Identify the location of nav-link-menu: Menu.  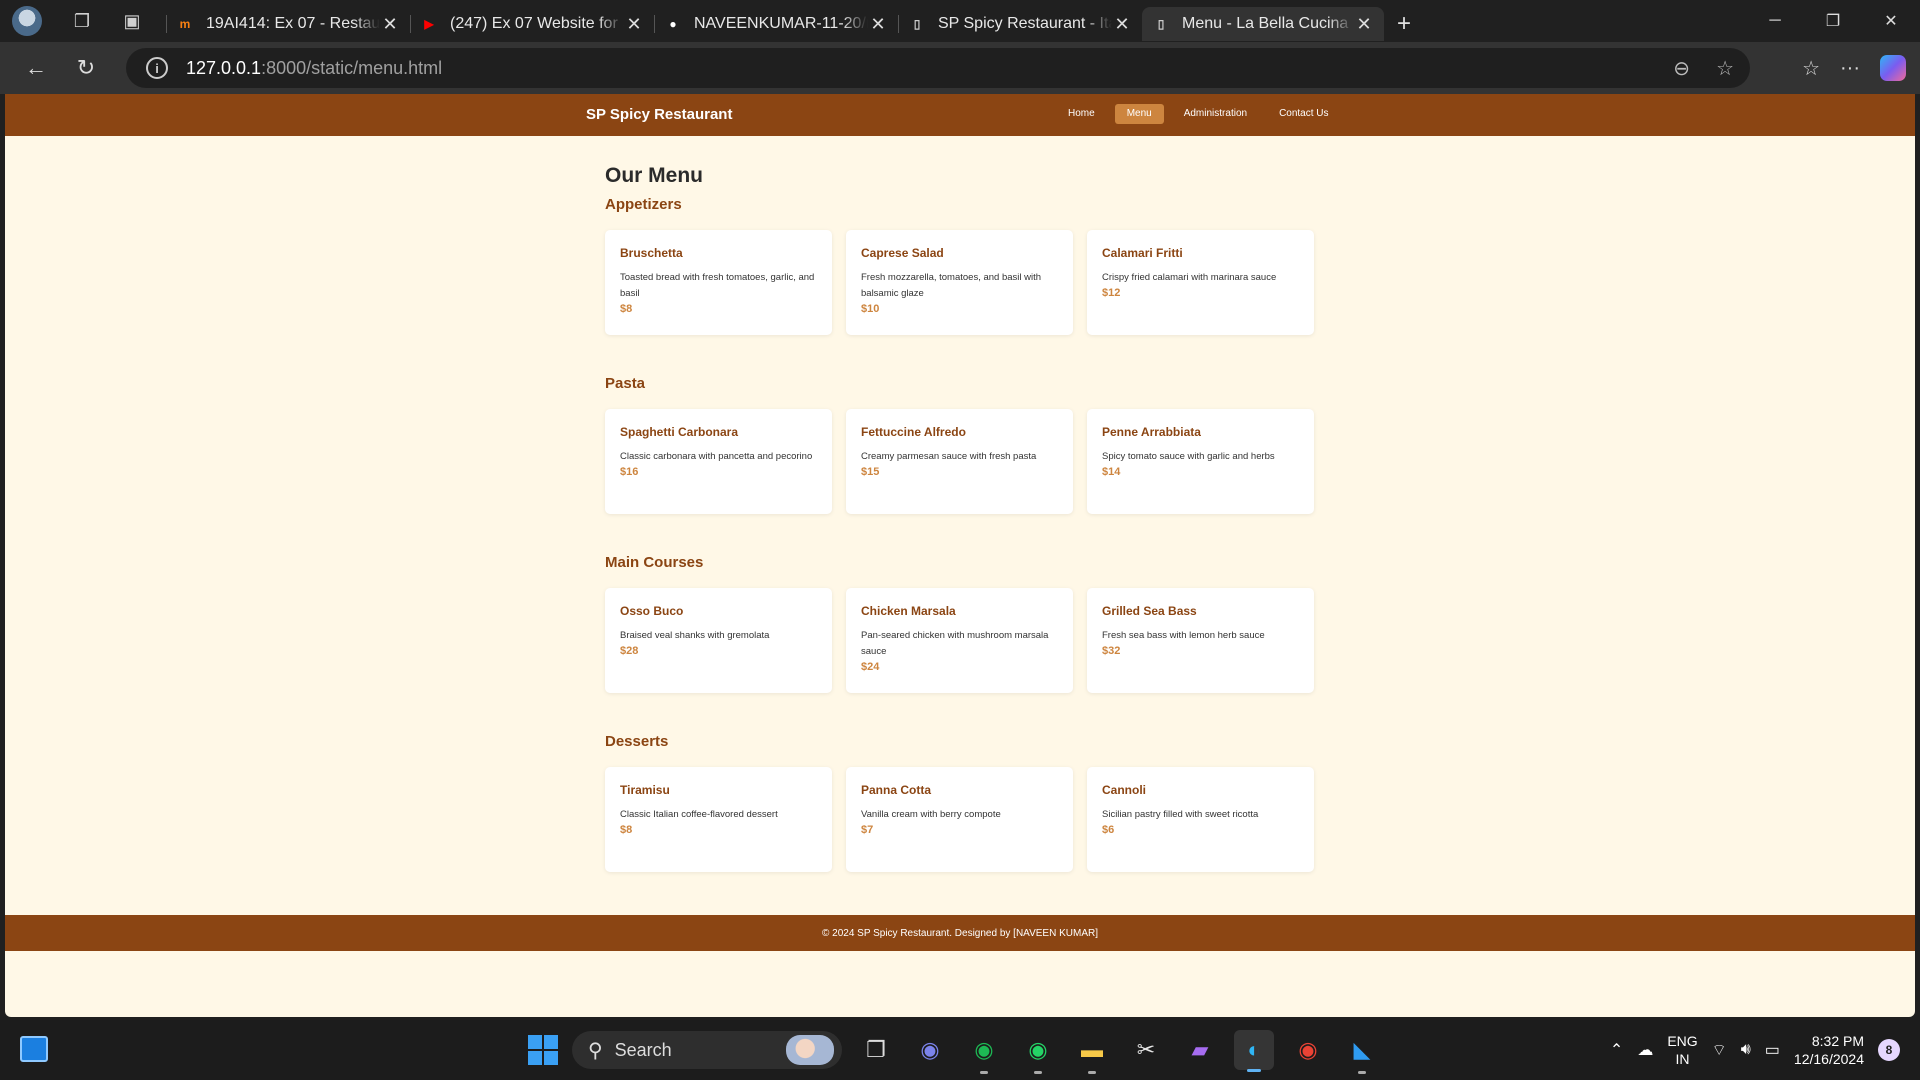
(1139, 114).